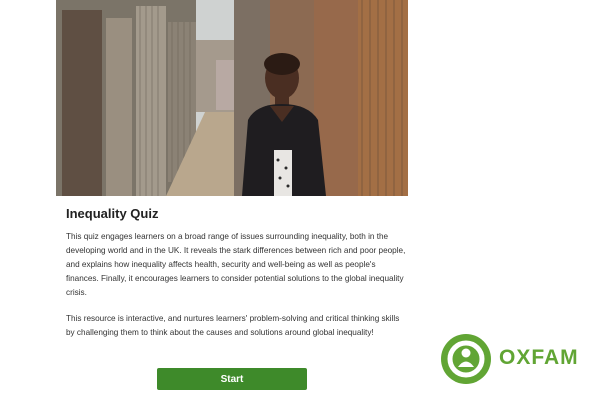 The height and width of the screenshot is (400, 600). I want to click on oxfam-logo: OXFAM, so click(516, 361).